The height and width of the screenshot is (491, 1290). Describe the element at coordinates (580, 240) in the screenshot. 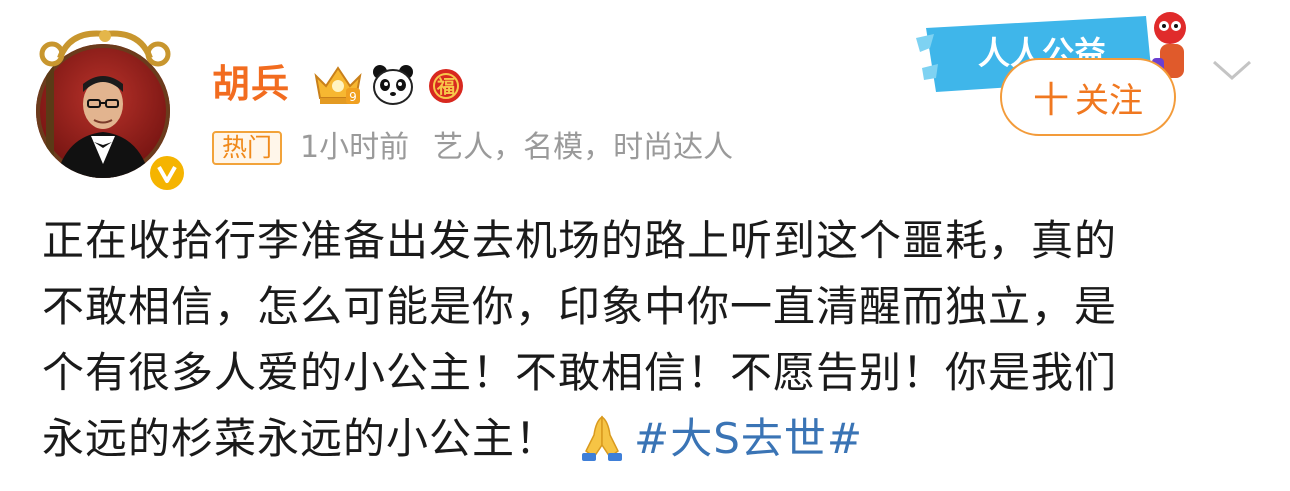

I see `content-line: 正在收拾行李准备出发去机场的路上听到这个噩耗，真的` at that location.